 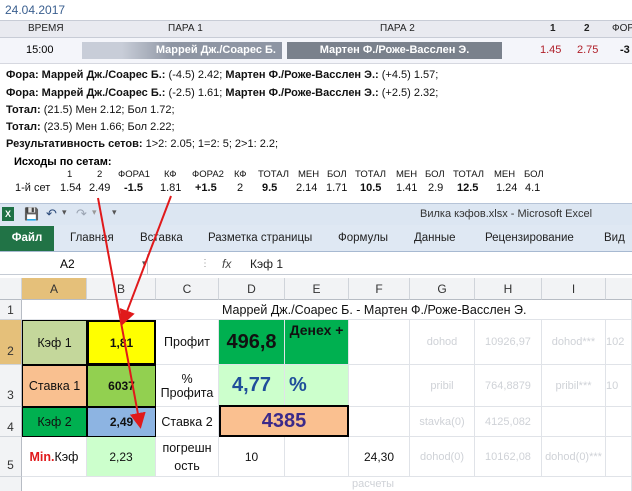 What do you see at coordinates (226, 264) in the screenshot?
I see `fx-icon: fx` at bounding box center [226, 264].